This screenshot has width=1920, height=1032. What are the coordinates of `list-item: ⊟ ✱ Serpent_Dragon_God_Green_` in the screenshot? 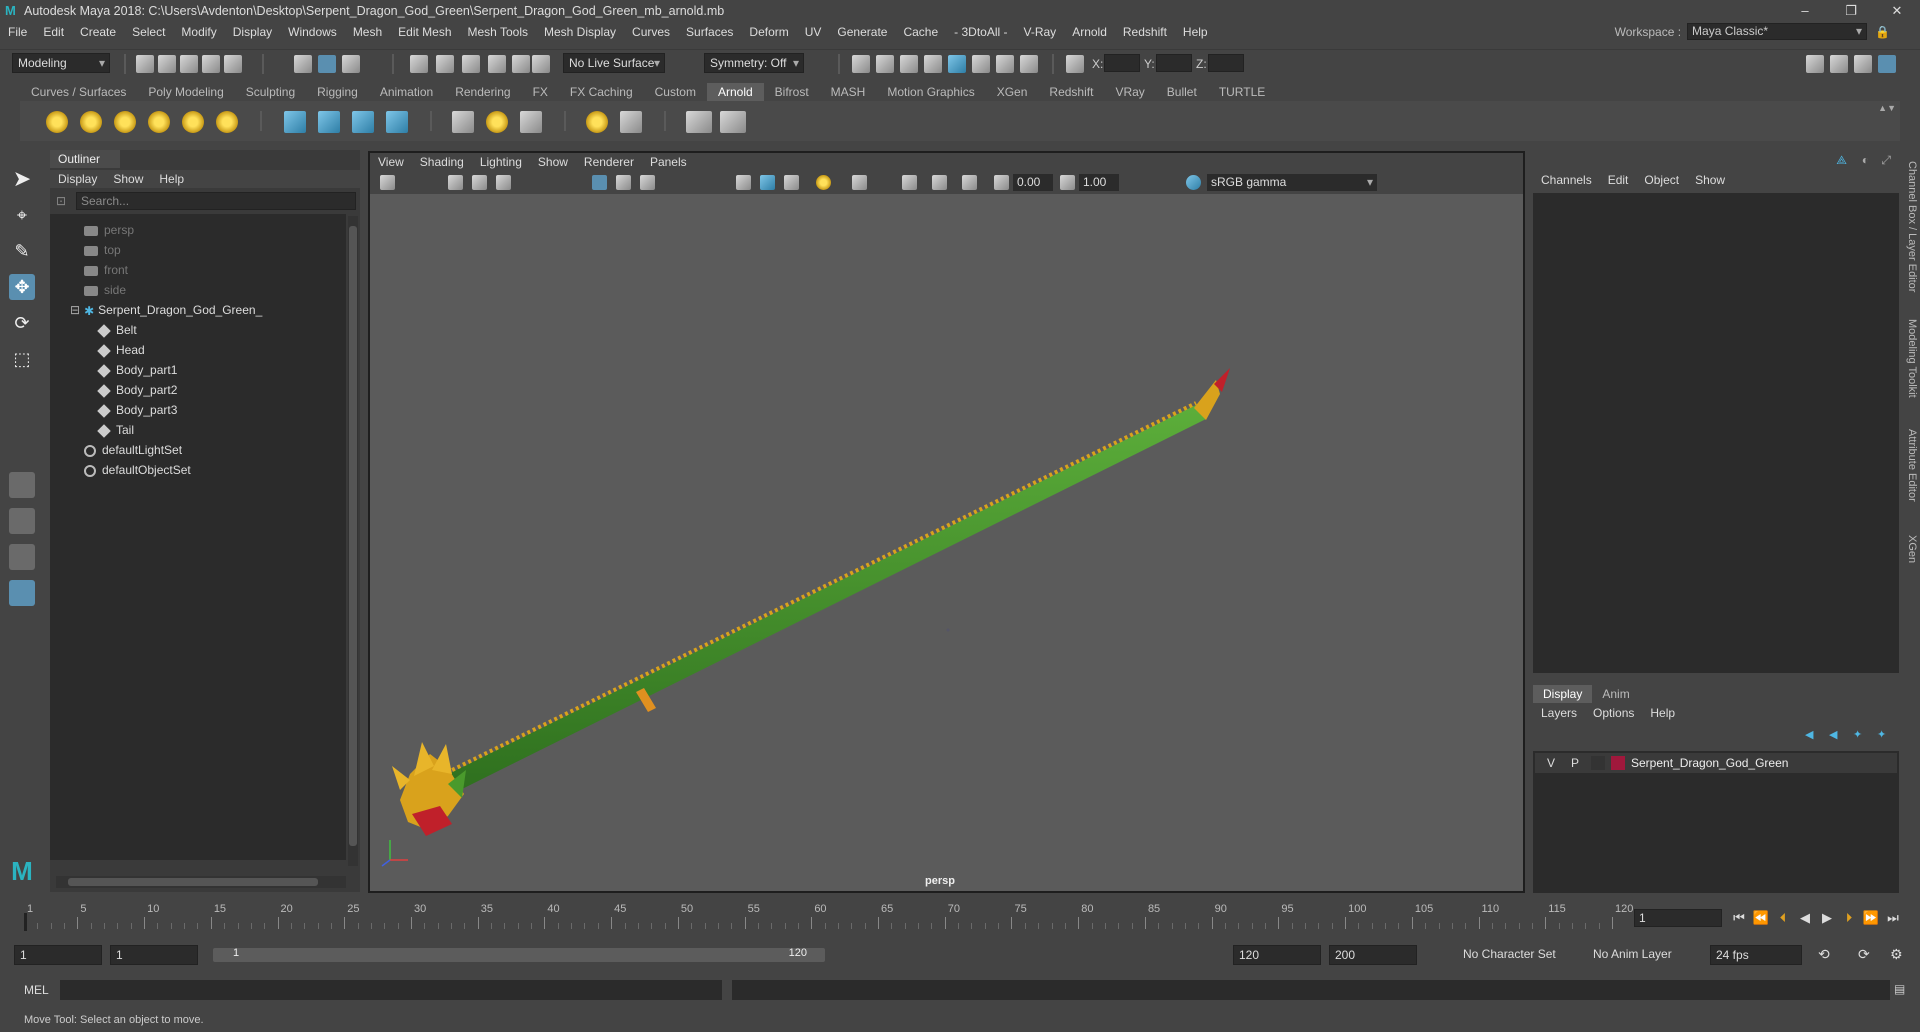 It's located at (166, 310).